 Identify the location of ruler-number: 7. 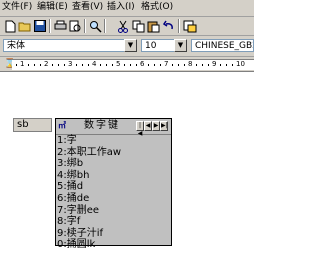
(166, 64).